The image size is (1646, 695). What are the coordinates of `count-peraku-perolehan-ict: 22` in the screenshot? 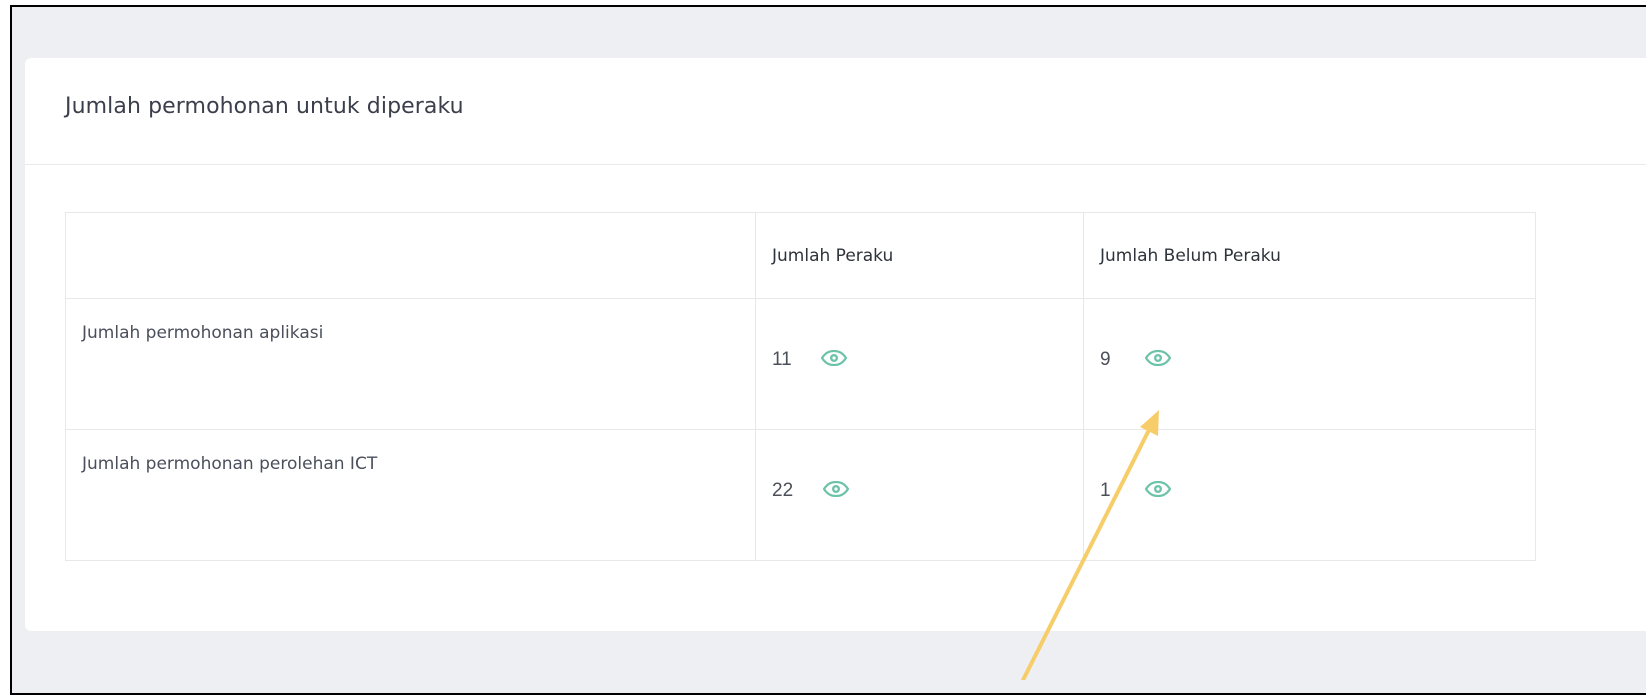 It's located at (783, 490).